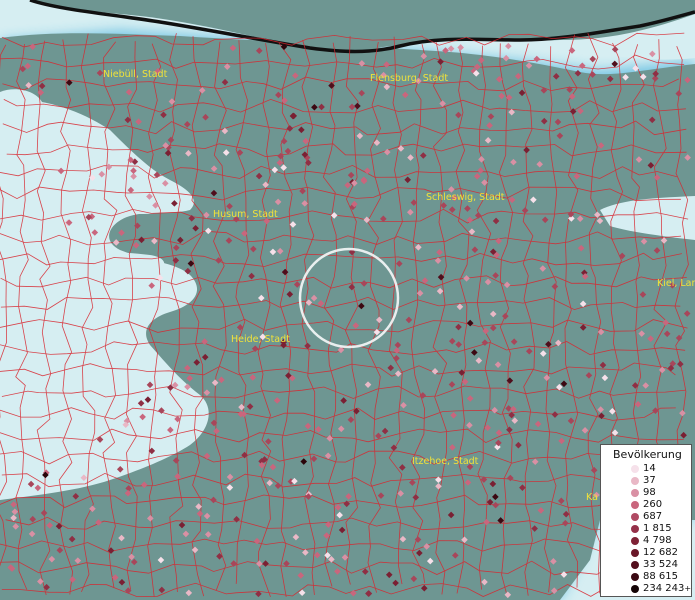  Describe the element at coordinates (649, 492) in the screenshot. I see `legend-label: 98` at that location.